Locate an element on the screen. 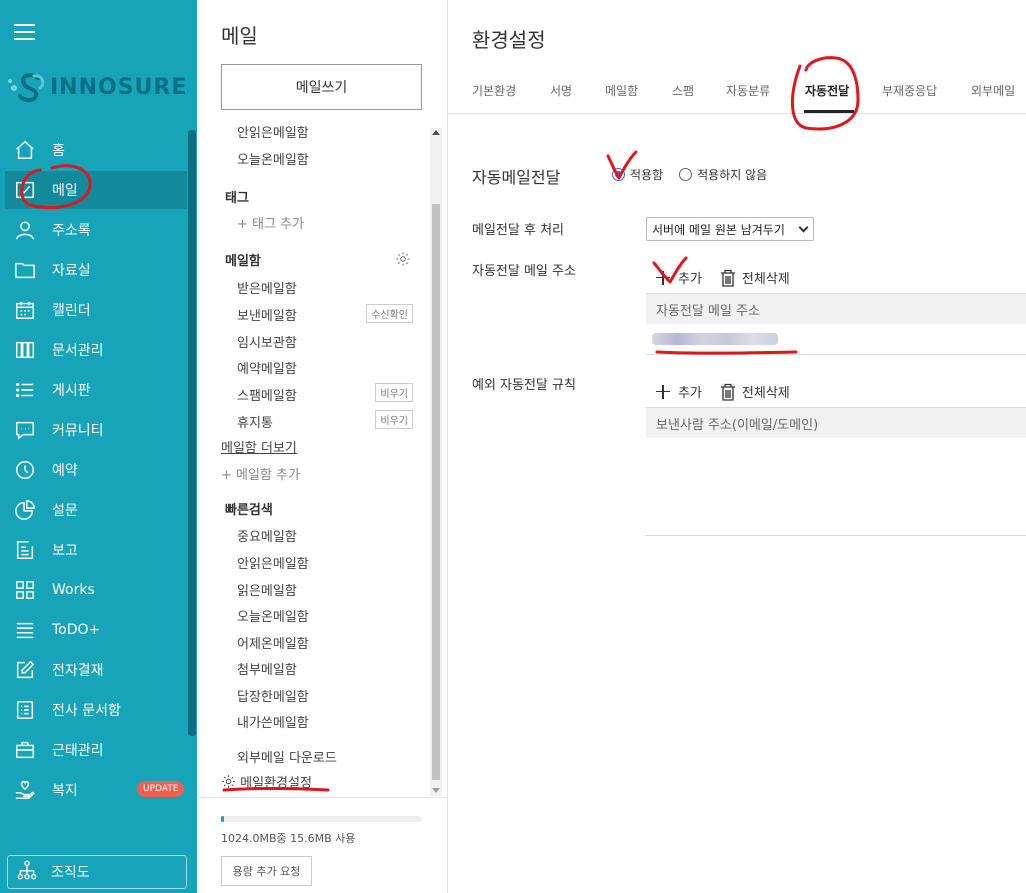 The height and width of the screenshot is (893, 1026). settings-tabs: 기본환경 서명 메일함 스팸 자동분류 자동전달 부재중응답 외부메일 is located at coordinates (737, 92).